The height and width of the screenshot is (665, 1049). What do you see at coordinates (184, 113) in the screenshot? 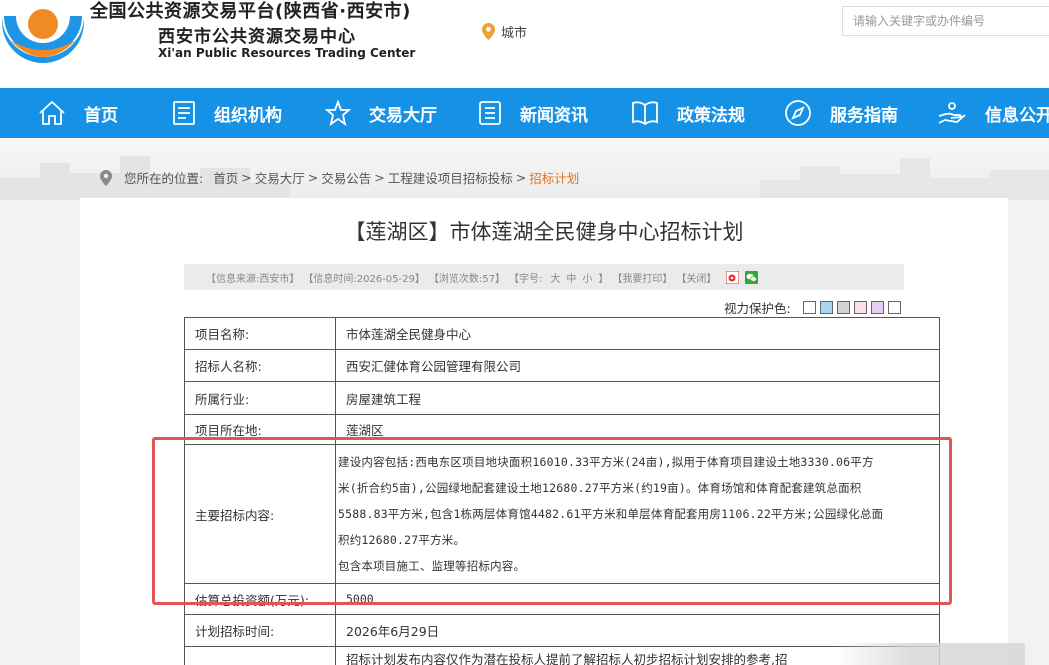
I see `document-icon` at bounding box center [184, 113].